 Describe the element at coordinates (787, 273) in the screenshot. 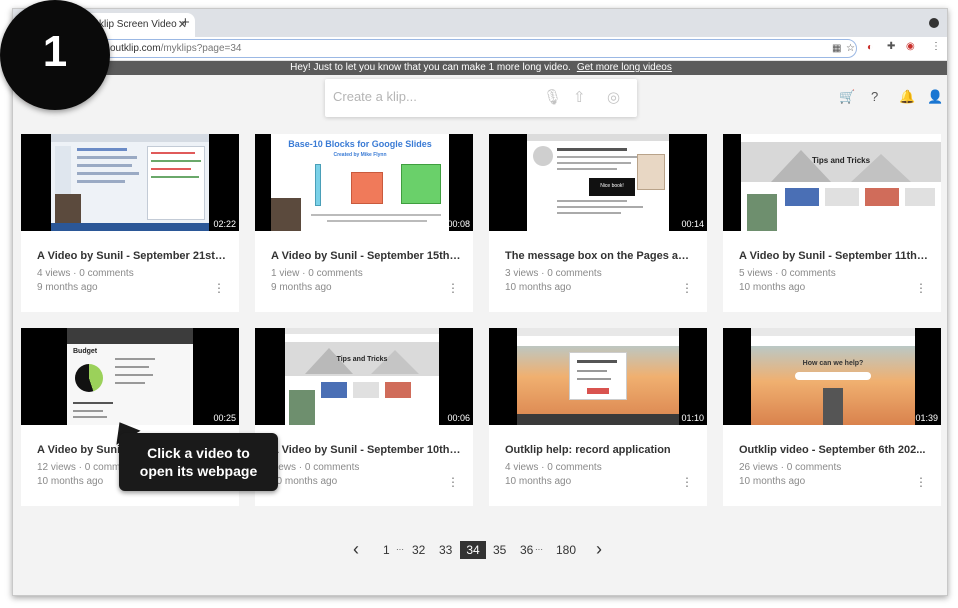

I see `video-stats: 5 views · 0 comments` at that location.